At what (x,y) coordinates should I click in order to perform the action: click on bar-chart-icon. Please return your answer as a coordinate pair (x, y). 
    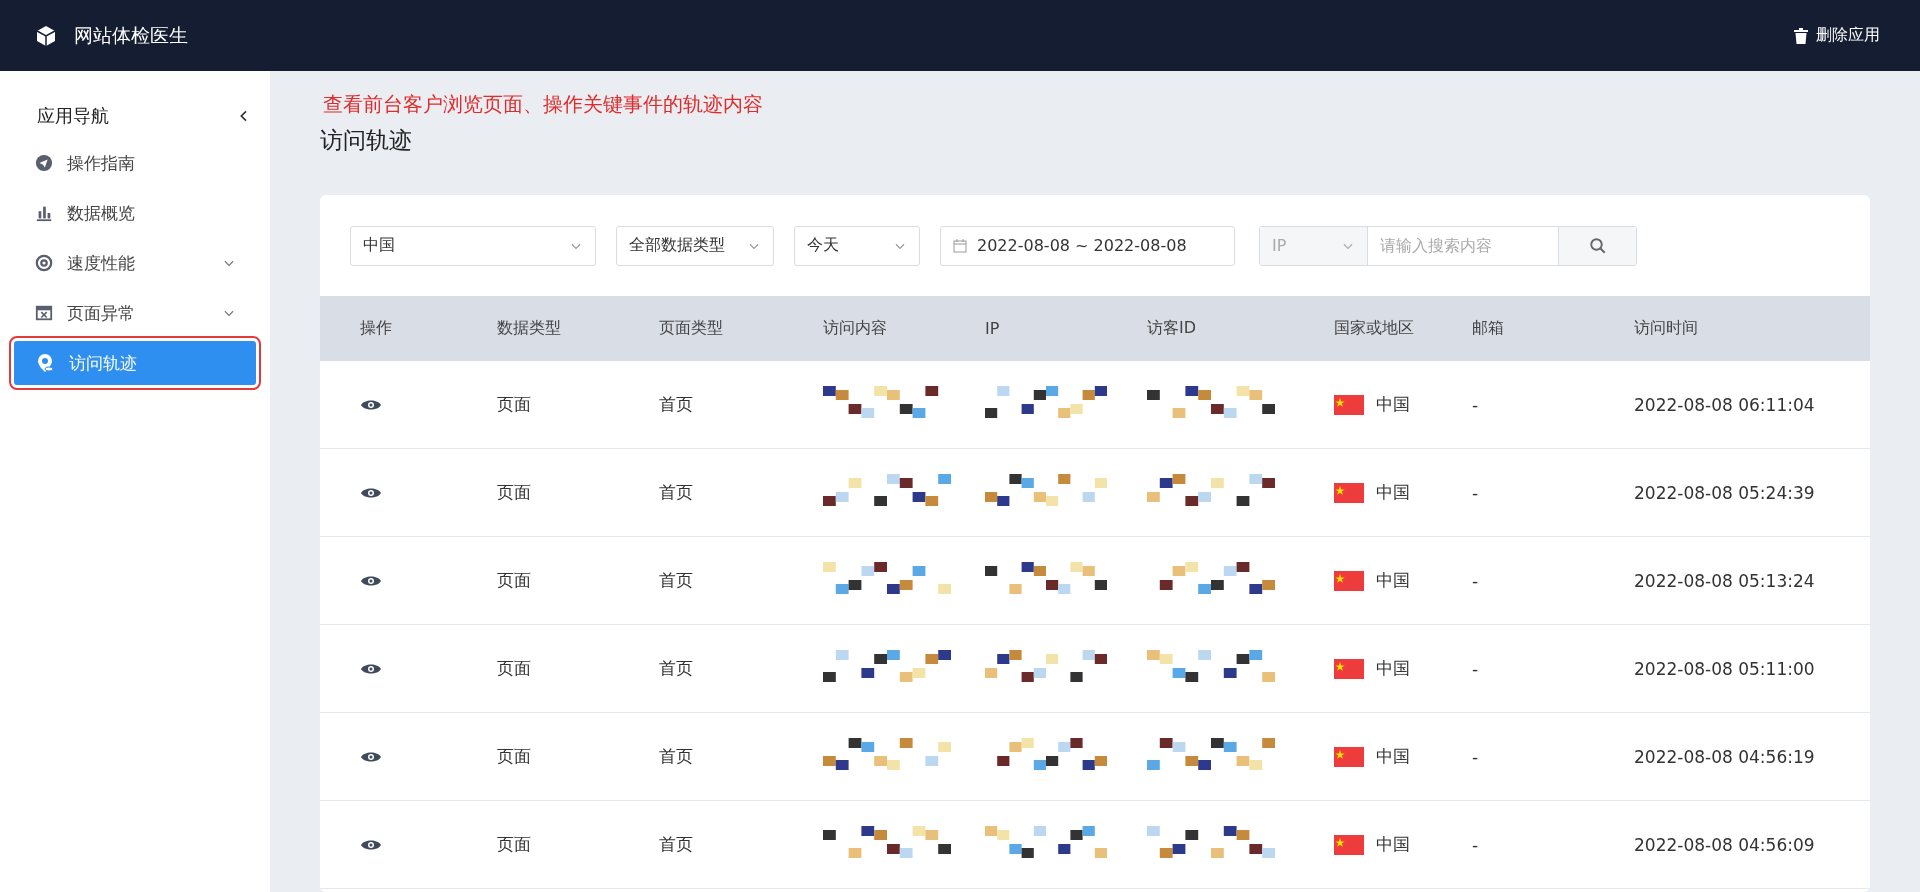
    Looking at the image, I should click on (44, 213).